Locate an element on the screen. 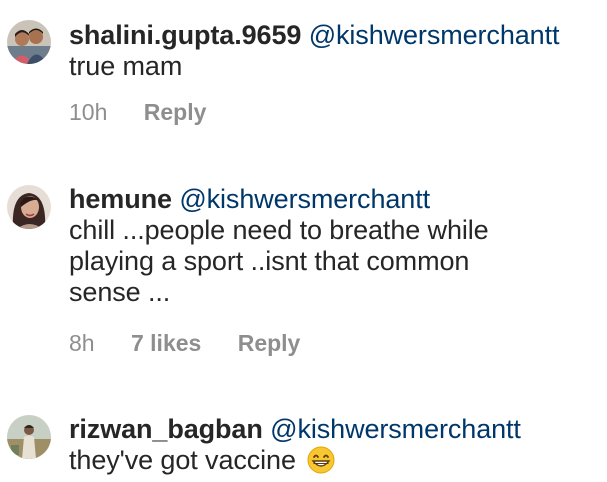  comment-text: they've got vaccine is located at coordinates (182, 460).